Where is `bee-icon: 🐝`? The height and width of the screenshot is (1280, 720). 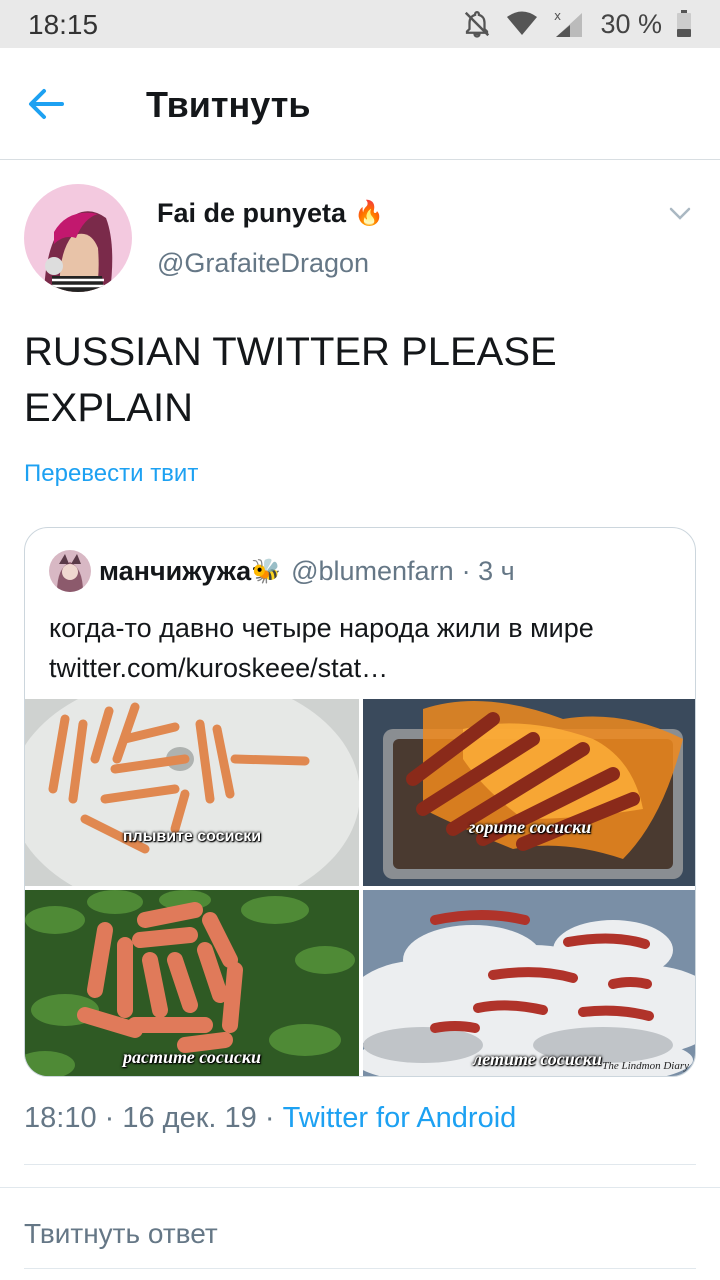 bee-icon: 🐝 is located at coordinates (266, 571).